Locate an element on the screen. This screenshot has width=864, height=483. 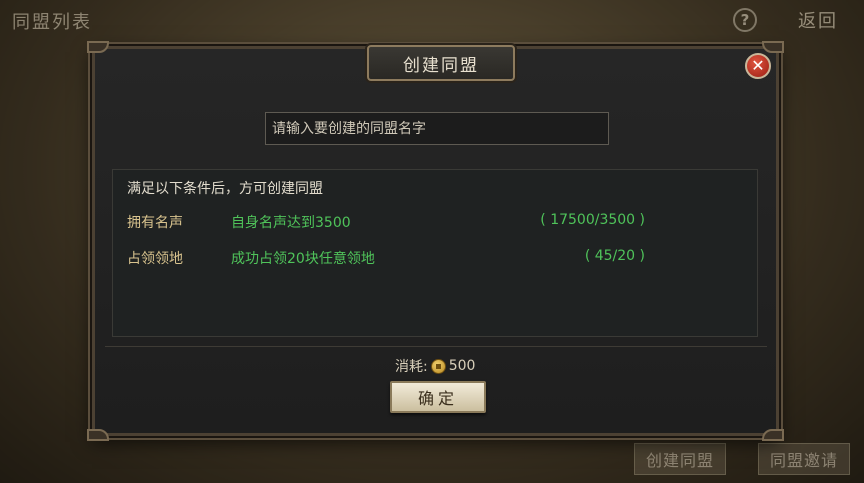
close-icon: ✕ is located at coordinates (758, 66).